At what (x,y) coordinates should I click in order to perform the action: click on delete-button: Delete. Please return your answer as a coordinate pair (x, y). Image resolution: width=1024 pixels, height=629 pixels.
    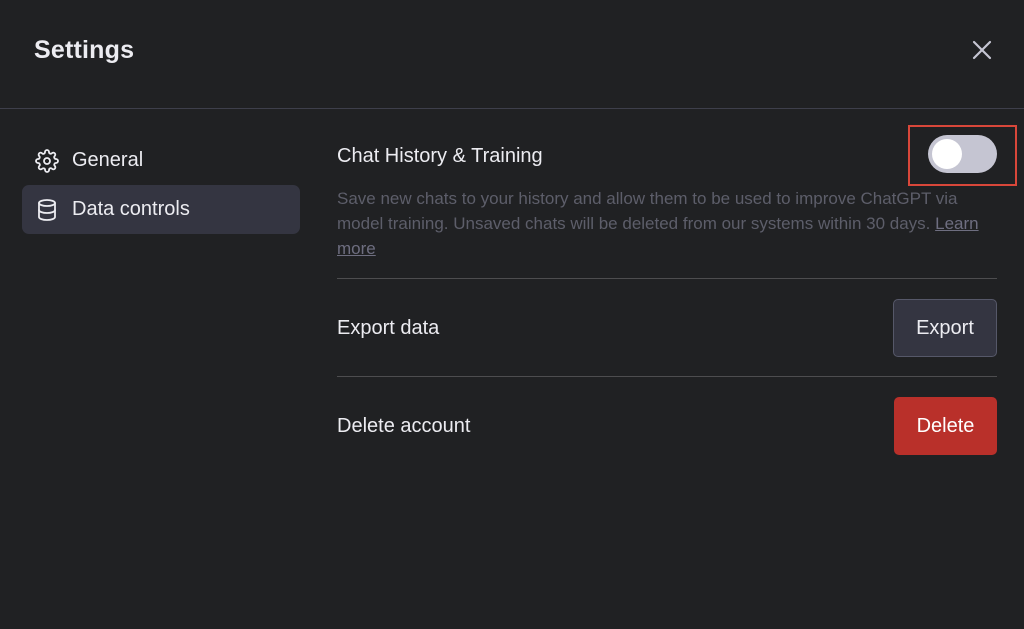
    Looking at the image, I should click on (945, 426).